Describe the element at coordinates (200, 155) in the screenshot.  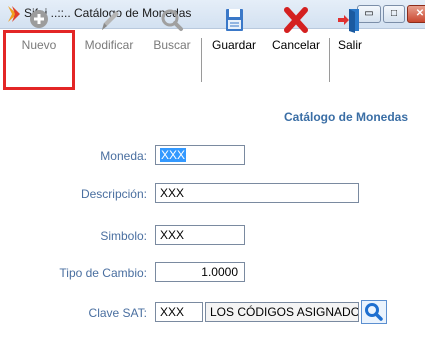
I see `moneda-input: XXX` at that location.